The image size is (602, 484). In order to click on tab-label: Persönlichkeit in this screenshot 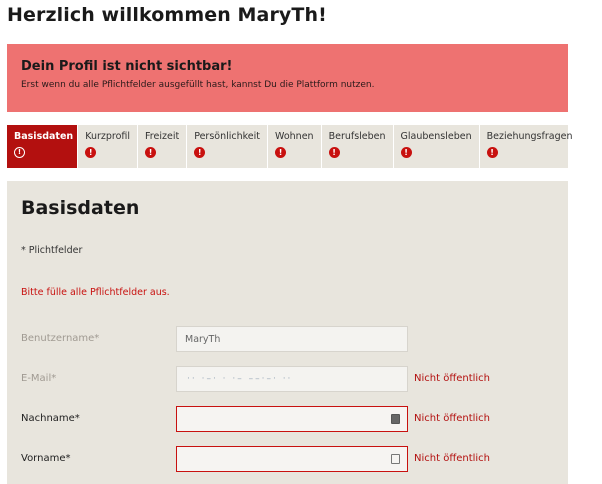, I will do `click(227, 136)`.